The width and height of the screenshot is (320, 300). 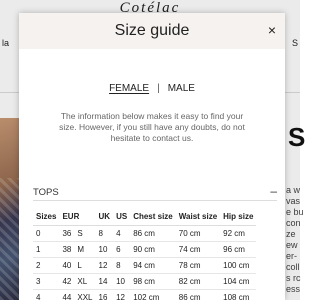 I want to click on table-cell: S, so click(x=85, y=233).